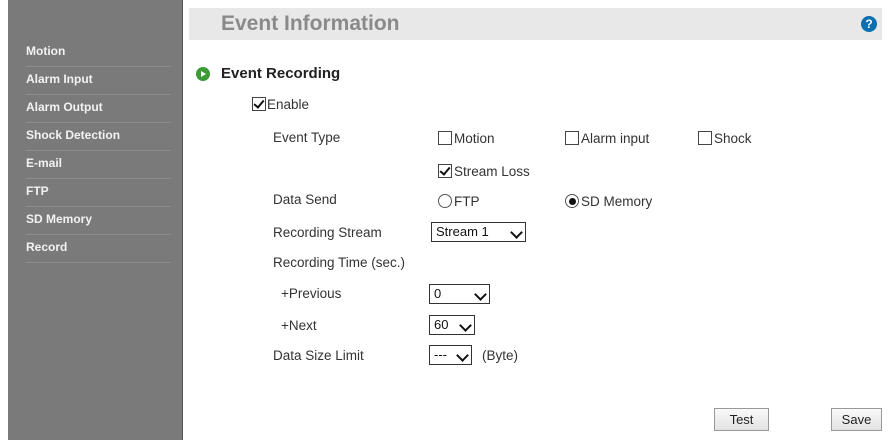  Describe the element at coordinates (98, 137) in the screenshot. I see `sidebar-item-shock-detection: Shock Detection` at that location.